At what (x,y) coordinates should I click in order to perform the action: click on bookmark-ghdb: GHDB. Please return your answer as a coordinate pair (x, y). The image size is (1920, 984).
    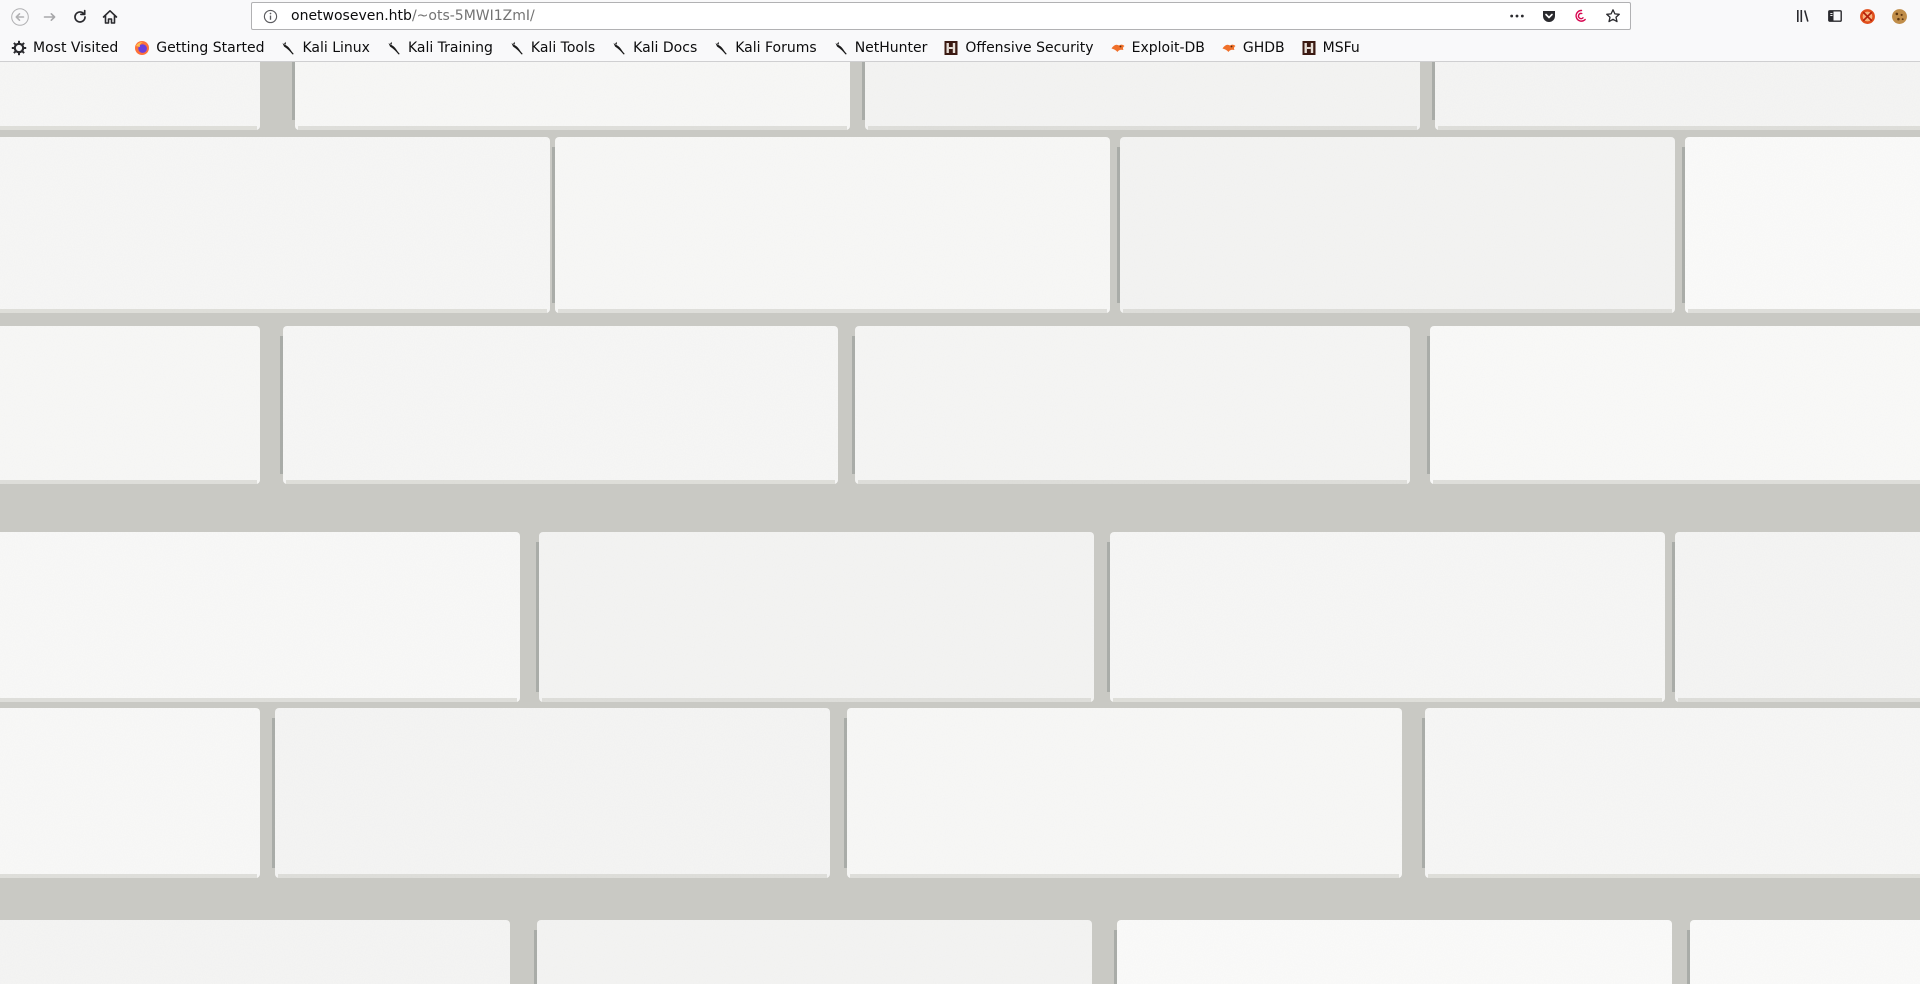
    Looking at the image, I should click on (1253, 48).